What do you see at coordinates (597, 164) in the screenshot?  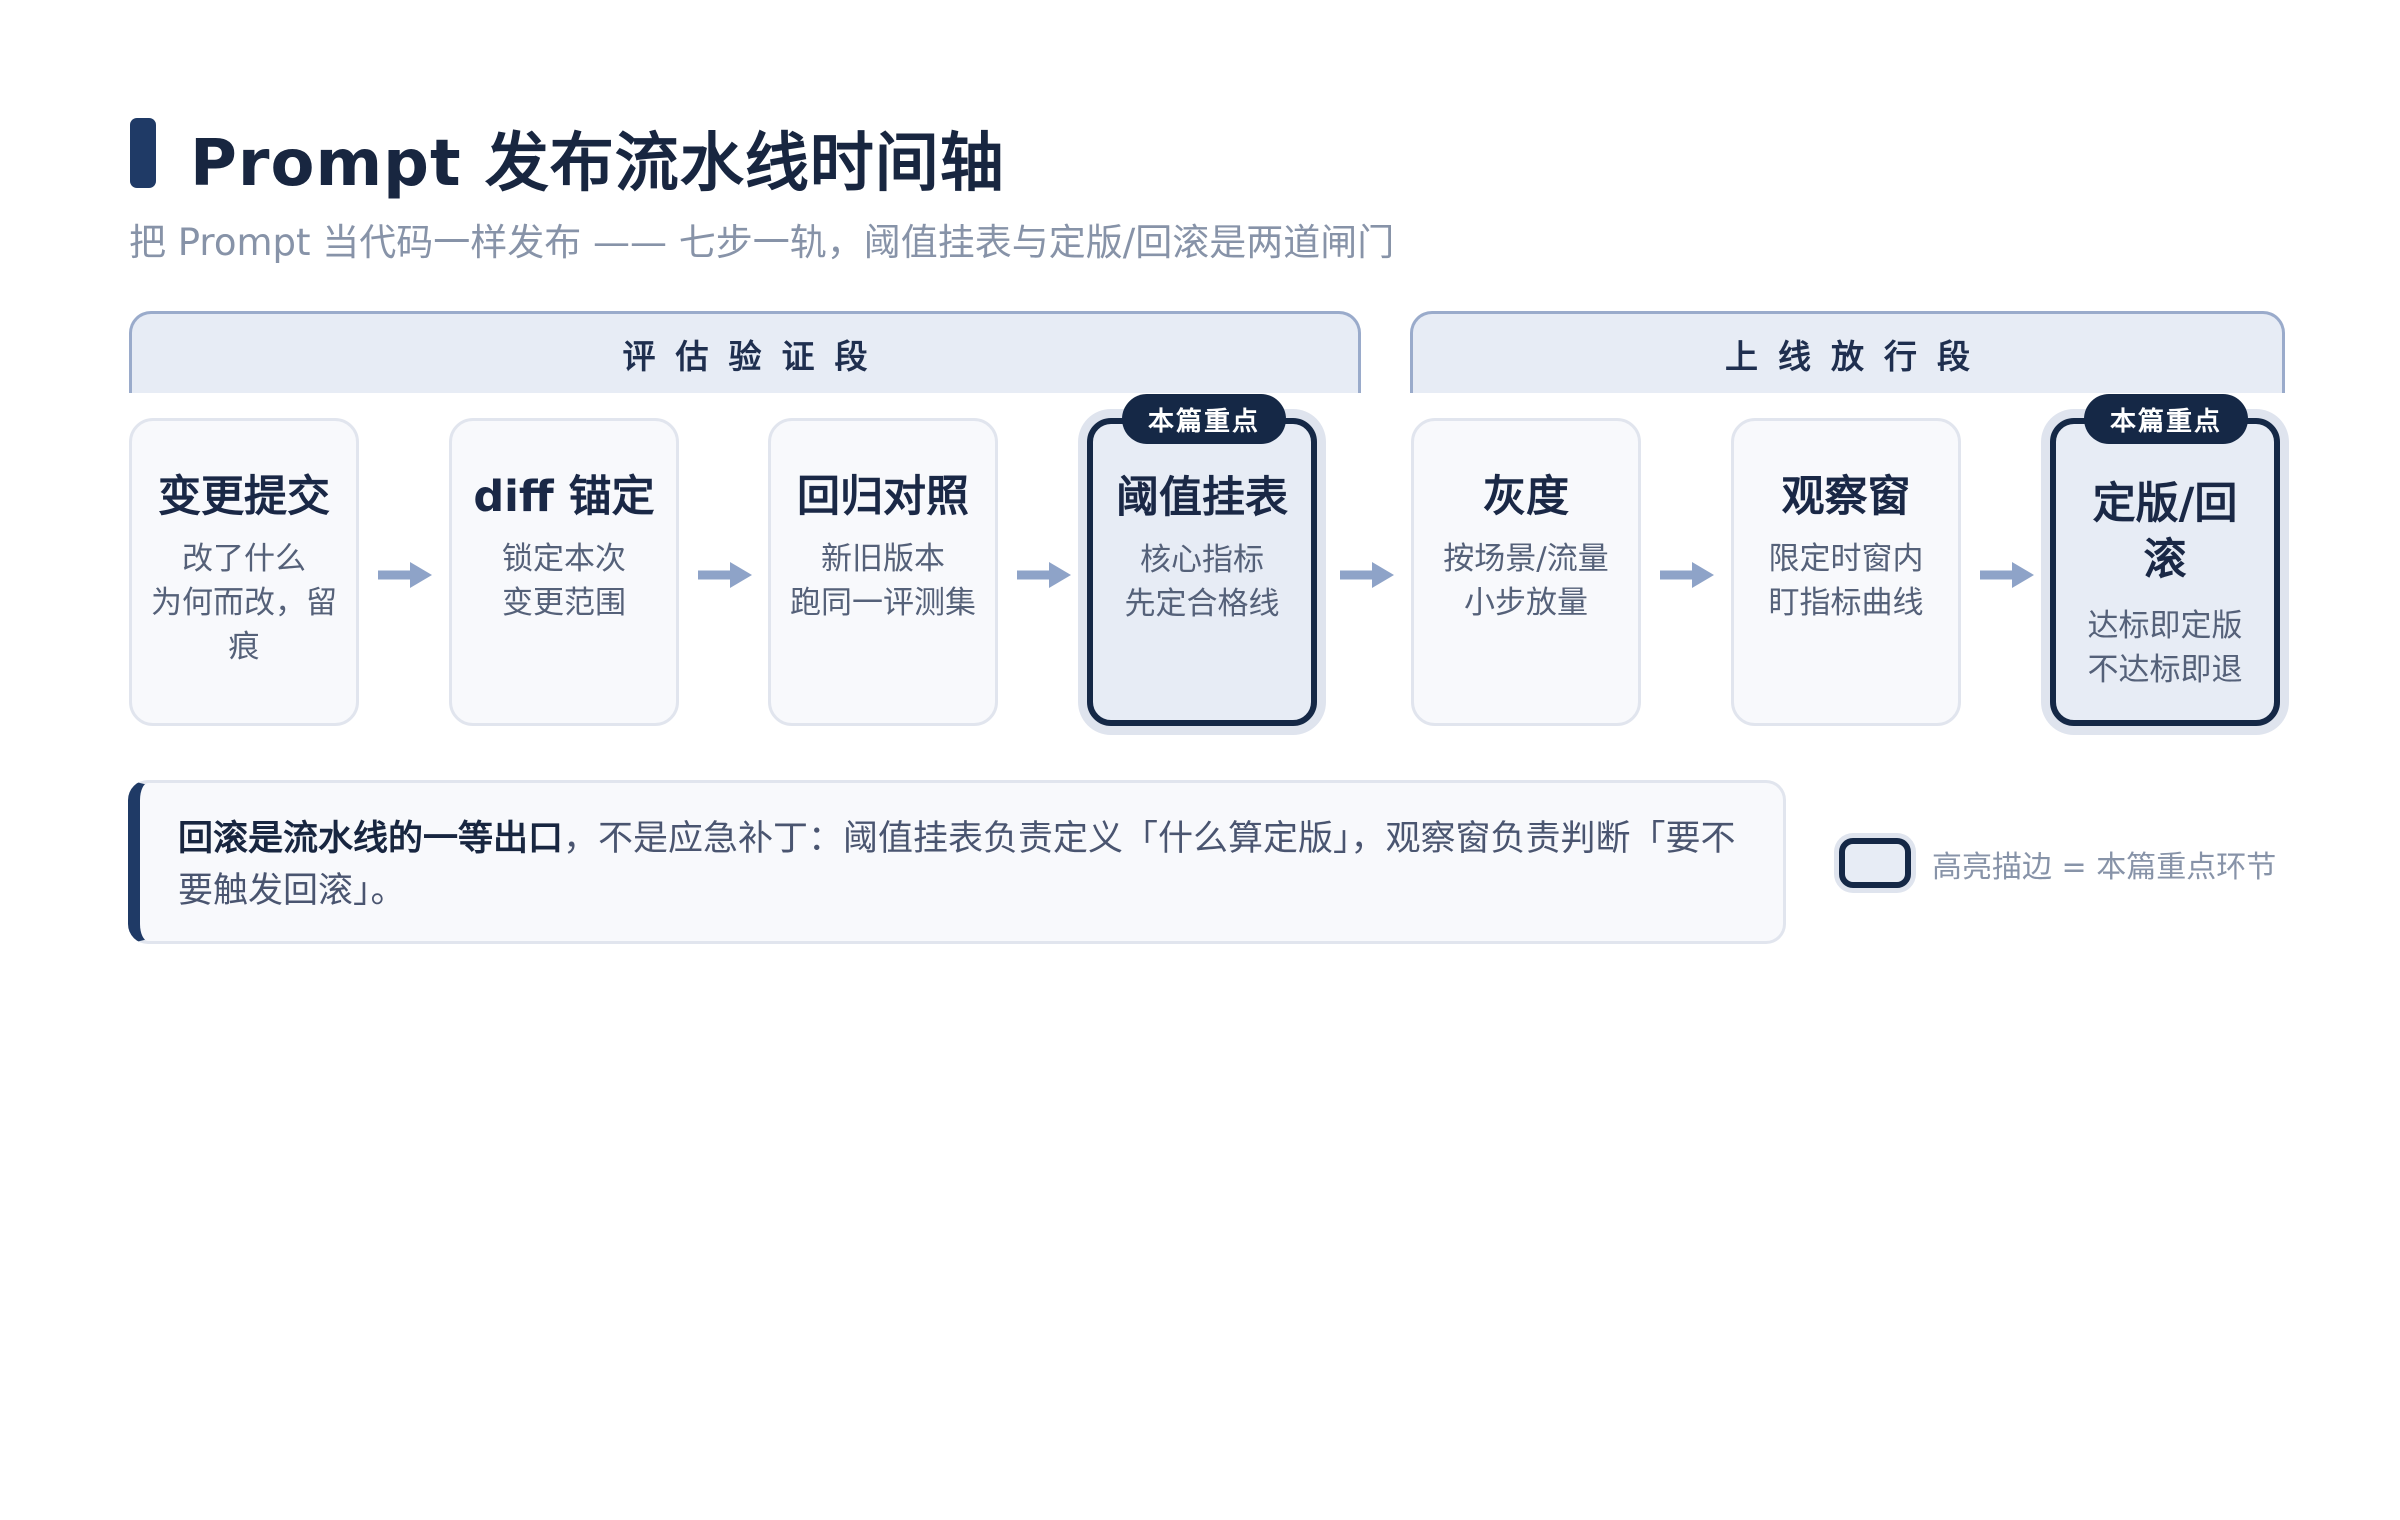 I see `page-title: Prompt 发布流水线时间轴` at bounding box center [597, 164].